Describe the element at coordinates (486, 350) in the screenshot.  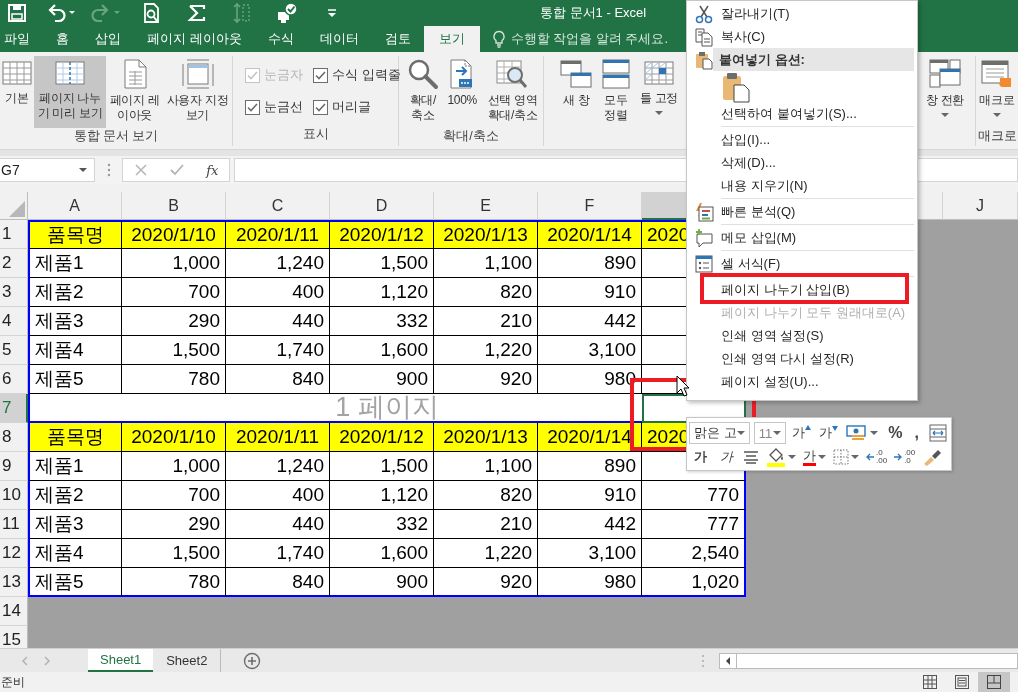
I see `table-cell: 1,220` at that location.